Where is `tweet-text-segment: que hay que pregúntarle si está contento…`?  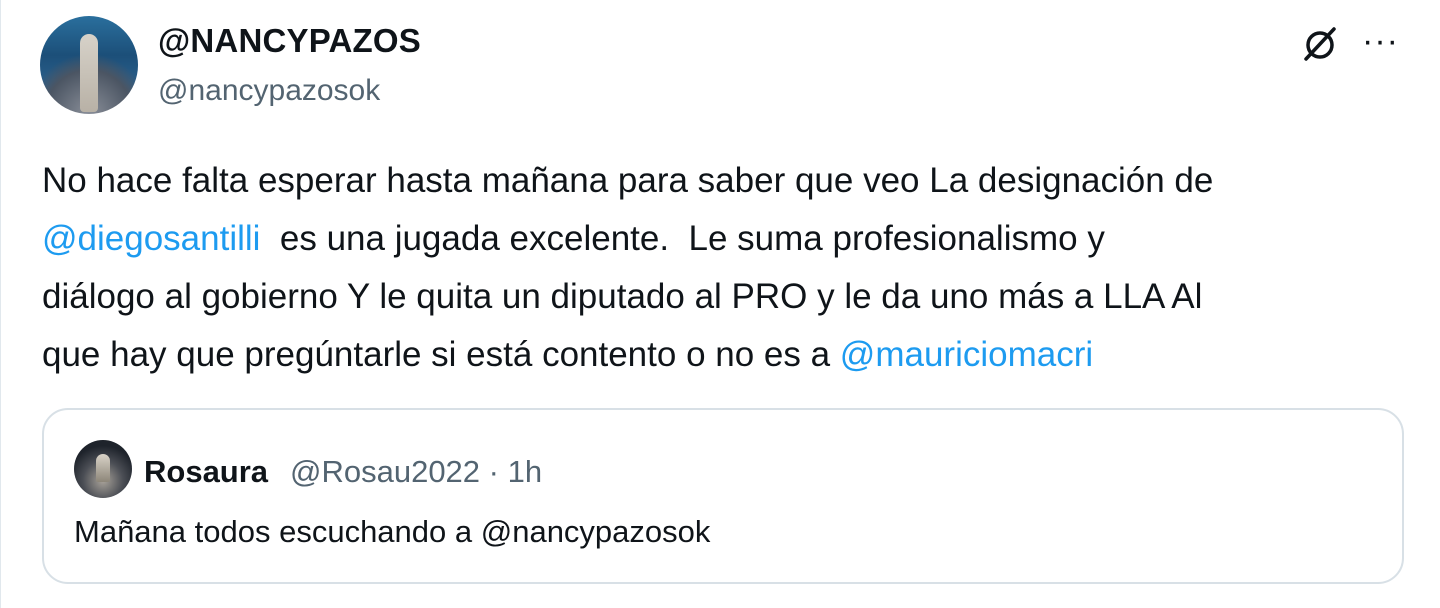 tweet-text-segment: que hay que pregúntarle si está contento… is located at coordinates (441, 354).